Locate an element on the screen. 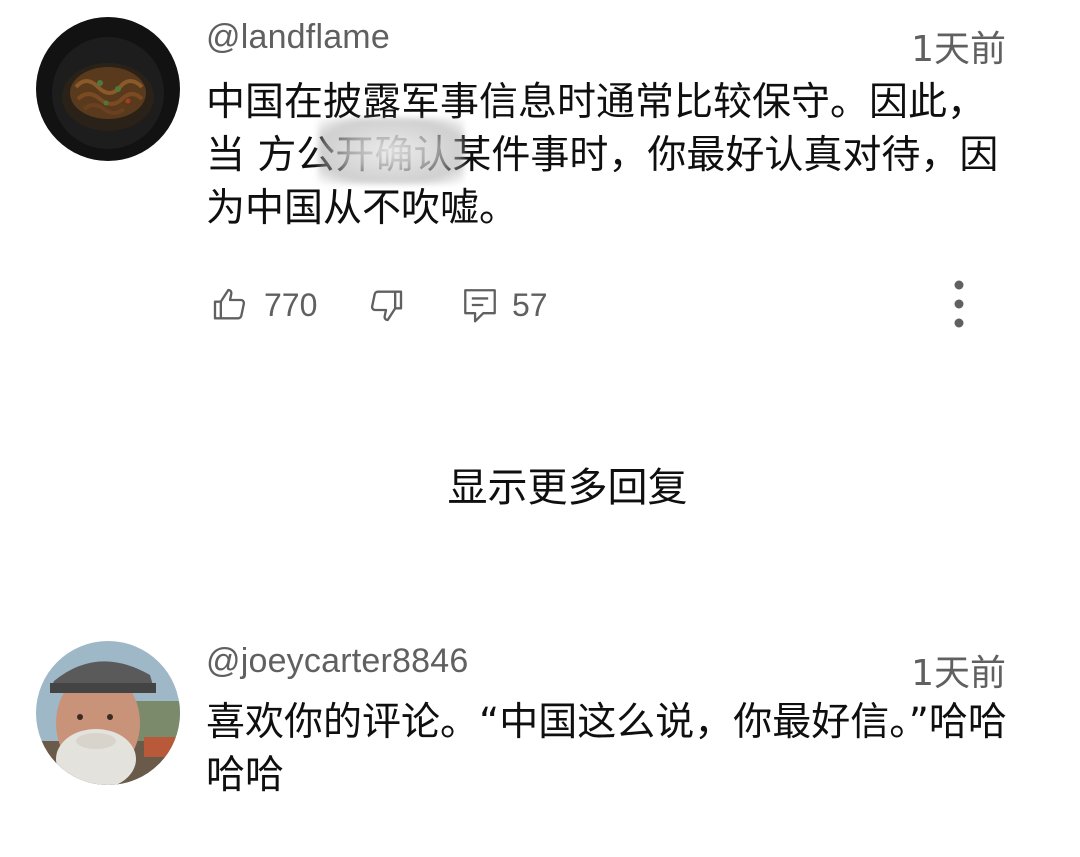  like-button: 770 is located at coordinates (263, 305).